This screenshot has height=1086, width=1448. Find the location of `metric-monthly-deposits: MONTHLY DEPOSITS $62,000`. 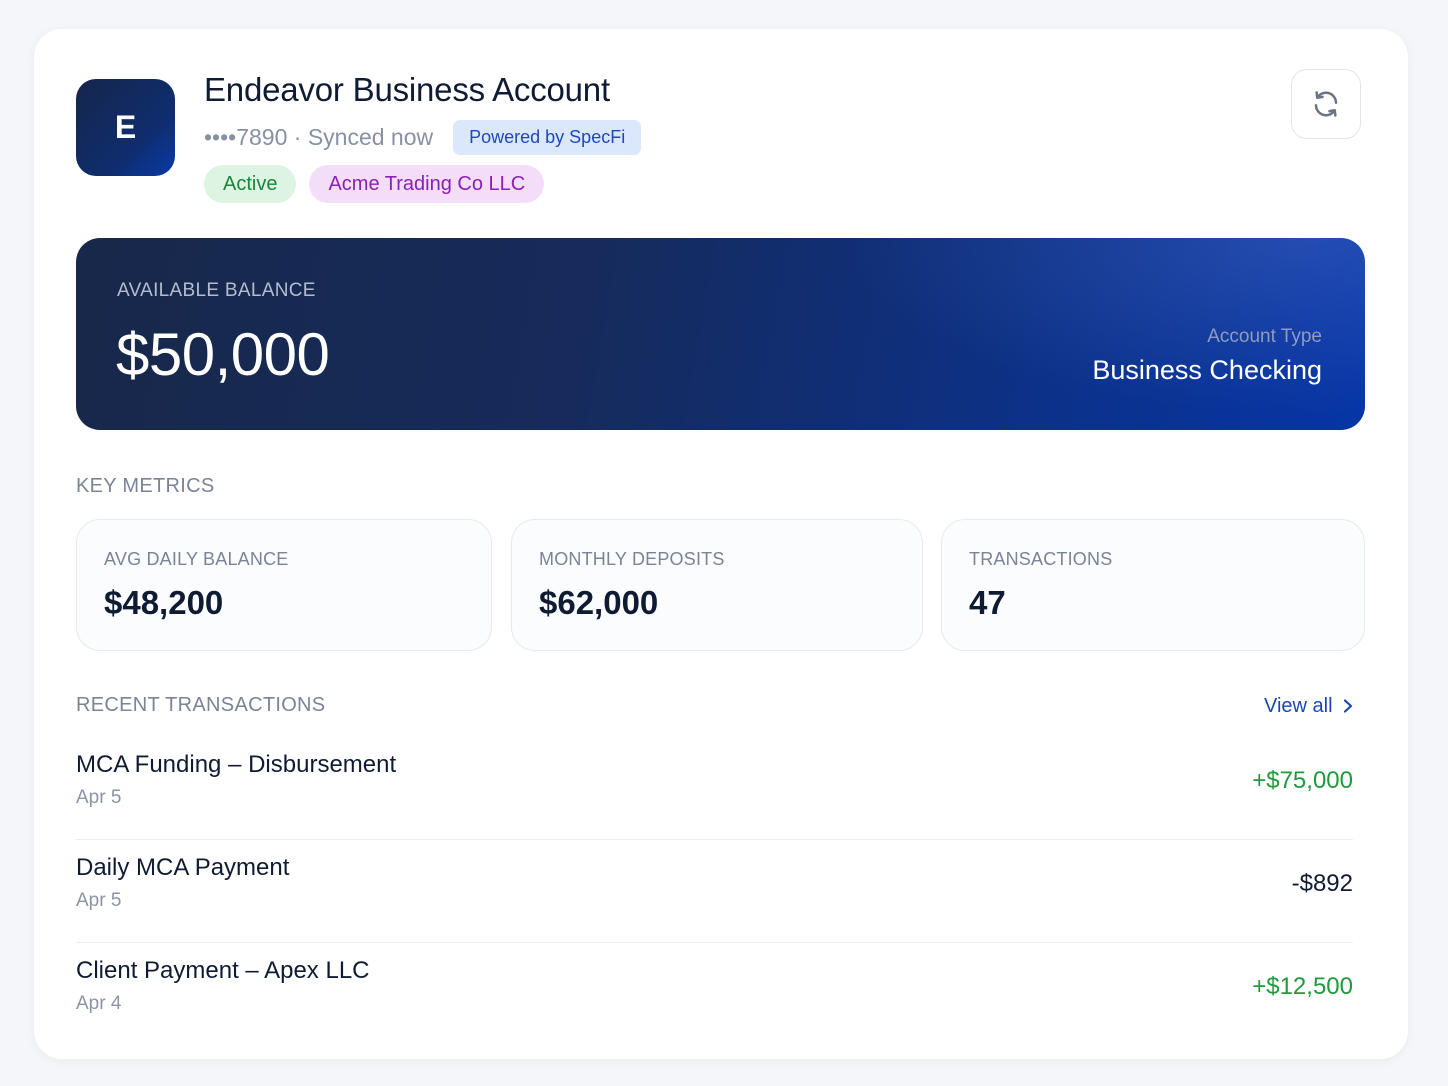

metric-monthly-deposits: MONTHLY DEPOSITS $62,000 is located at coordinates (717, 585).